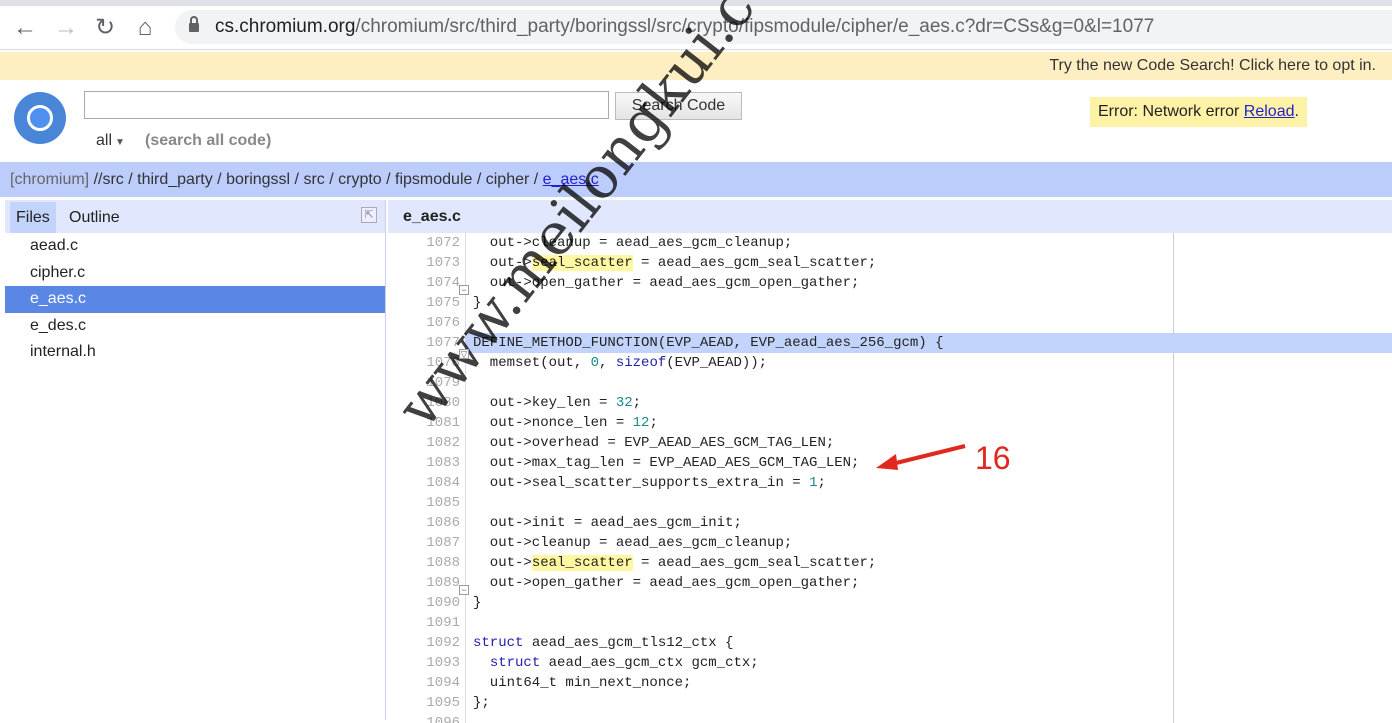 This screenshot has width=1392, height=723. Describe the element at coordinates (66, 28) in the screenshot. I see `forward-icon: →` at that location.